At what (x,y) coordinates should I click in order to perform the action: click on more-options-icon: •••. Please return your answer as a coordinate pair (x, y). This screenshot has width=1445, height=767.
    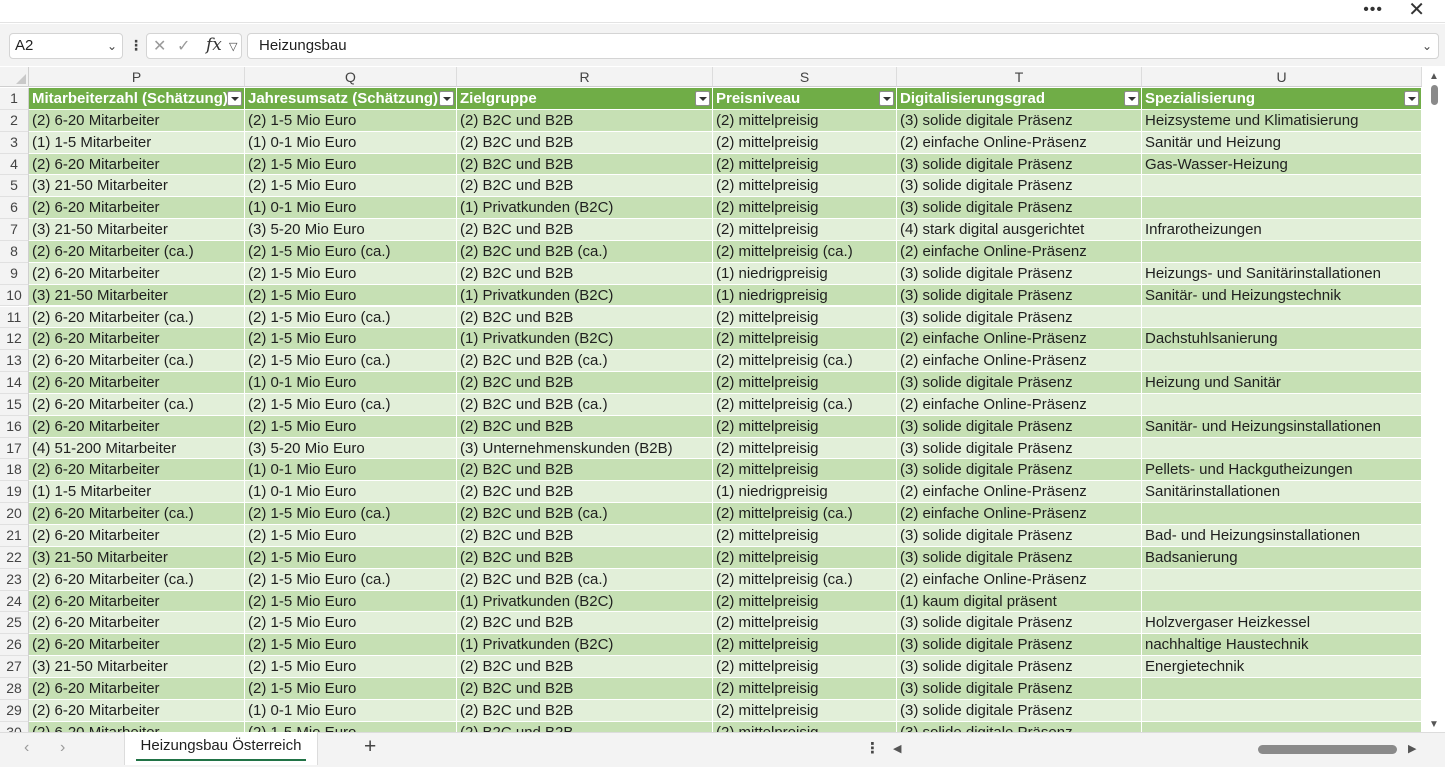
    Looking at the image, I should click on (1373, 10).